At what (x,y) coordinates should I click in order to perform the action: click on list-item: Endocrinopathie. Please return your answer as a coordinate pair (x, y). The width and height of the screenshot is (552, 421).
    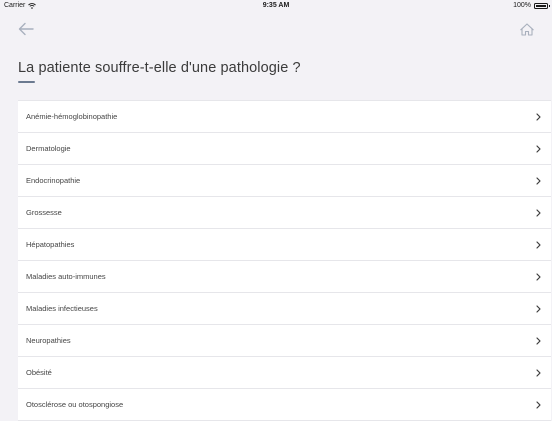
    Looking at the image, I should click on (284, 181).